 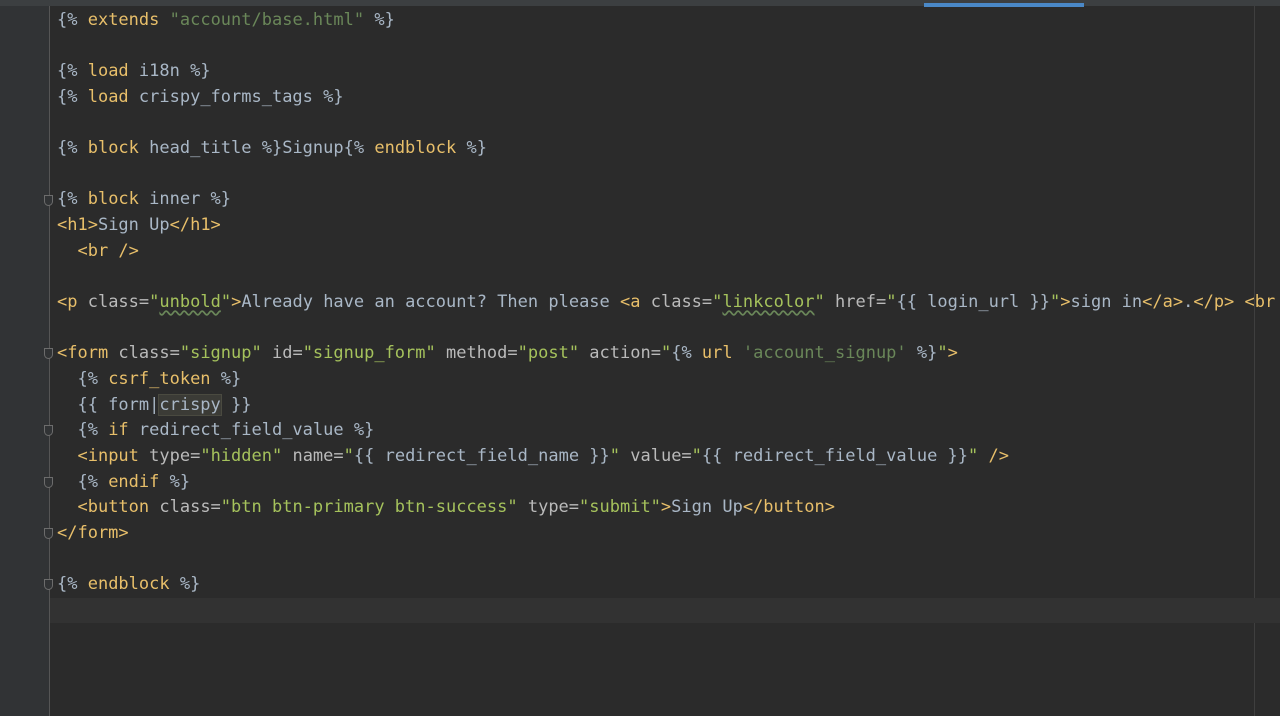 What do you see at coordinates (973, 302) in the screenshot?
I see `code-token: {{ login_url }}` at bounding box center [973, 302].